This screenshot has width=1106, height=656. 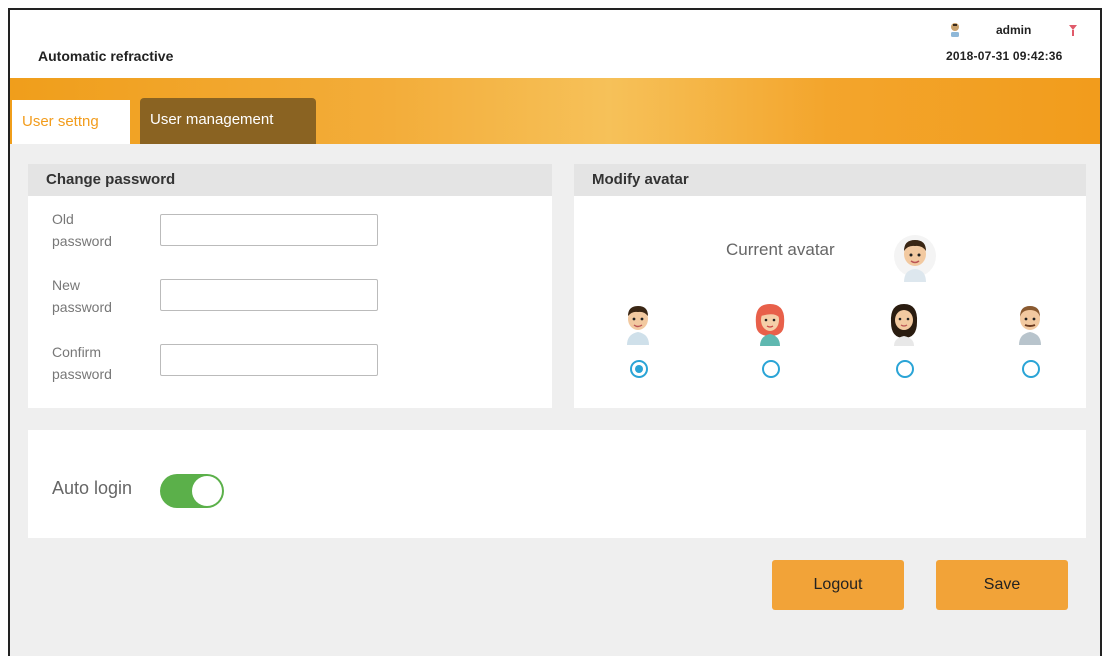 I want to click on toggle-knob, so click(x=207, y=491).